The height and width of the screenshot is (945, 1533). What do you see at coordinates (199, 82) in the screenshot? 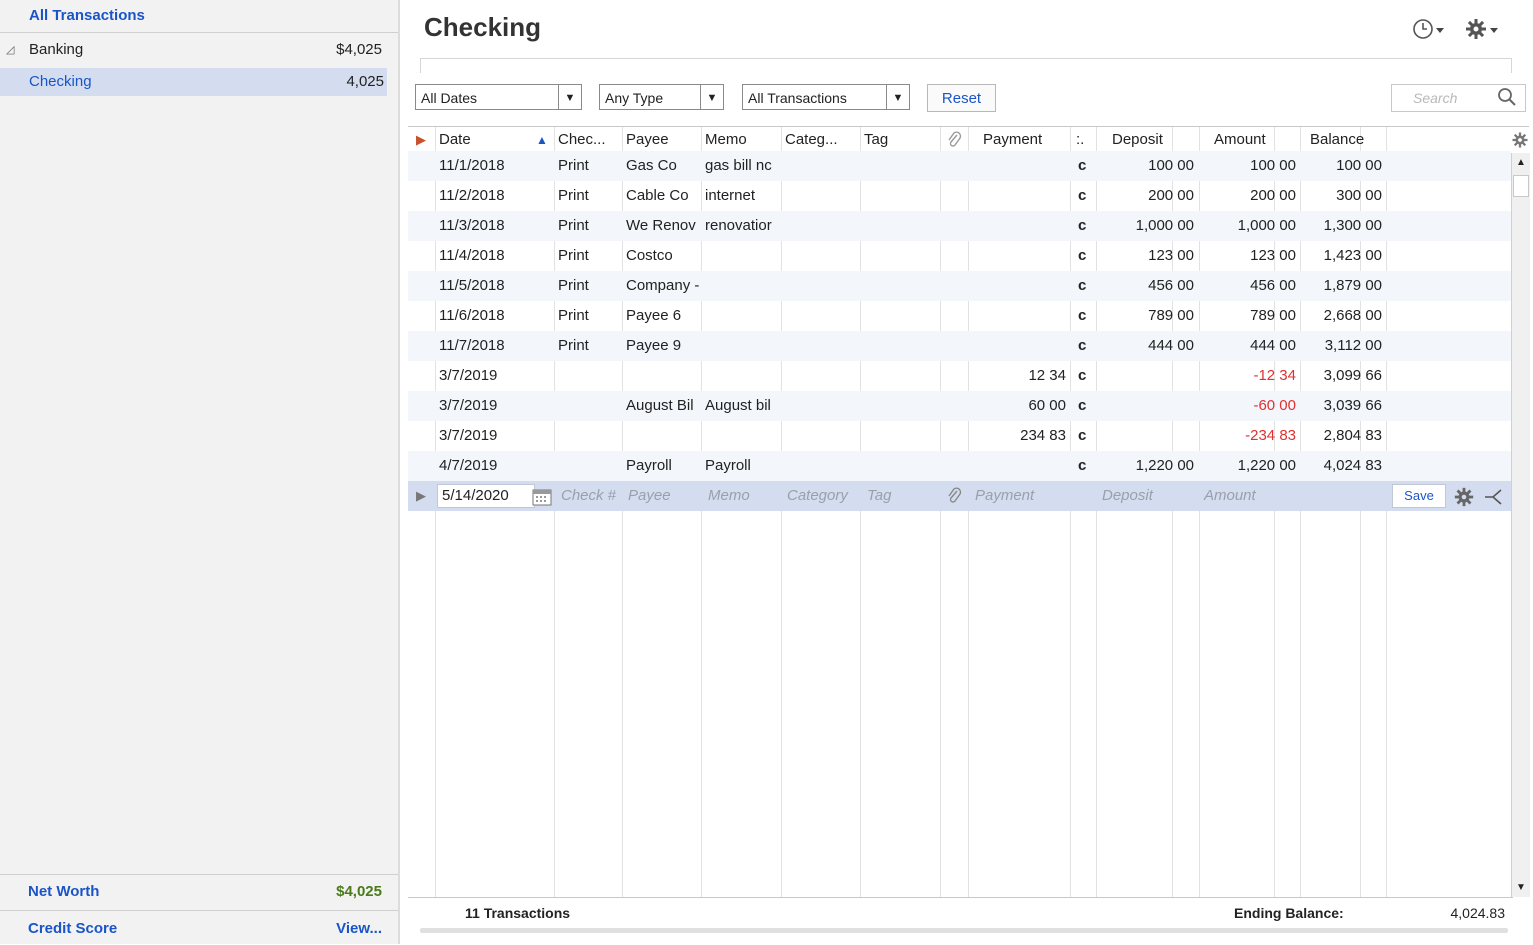
I see `sidebar-item-checking: Checking 4,025` at bounding box center [199, 82].